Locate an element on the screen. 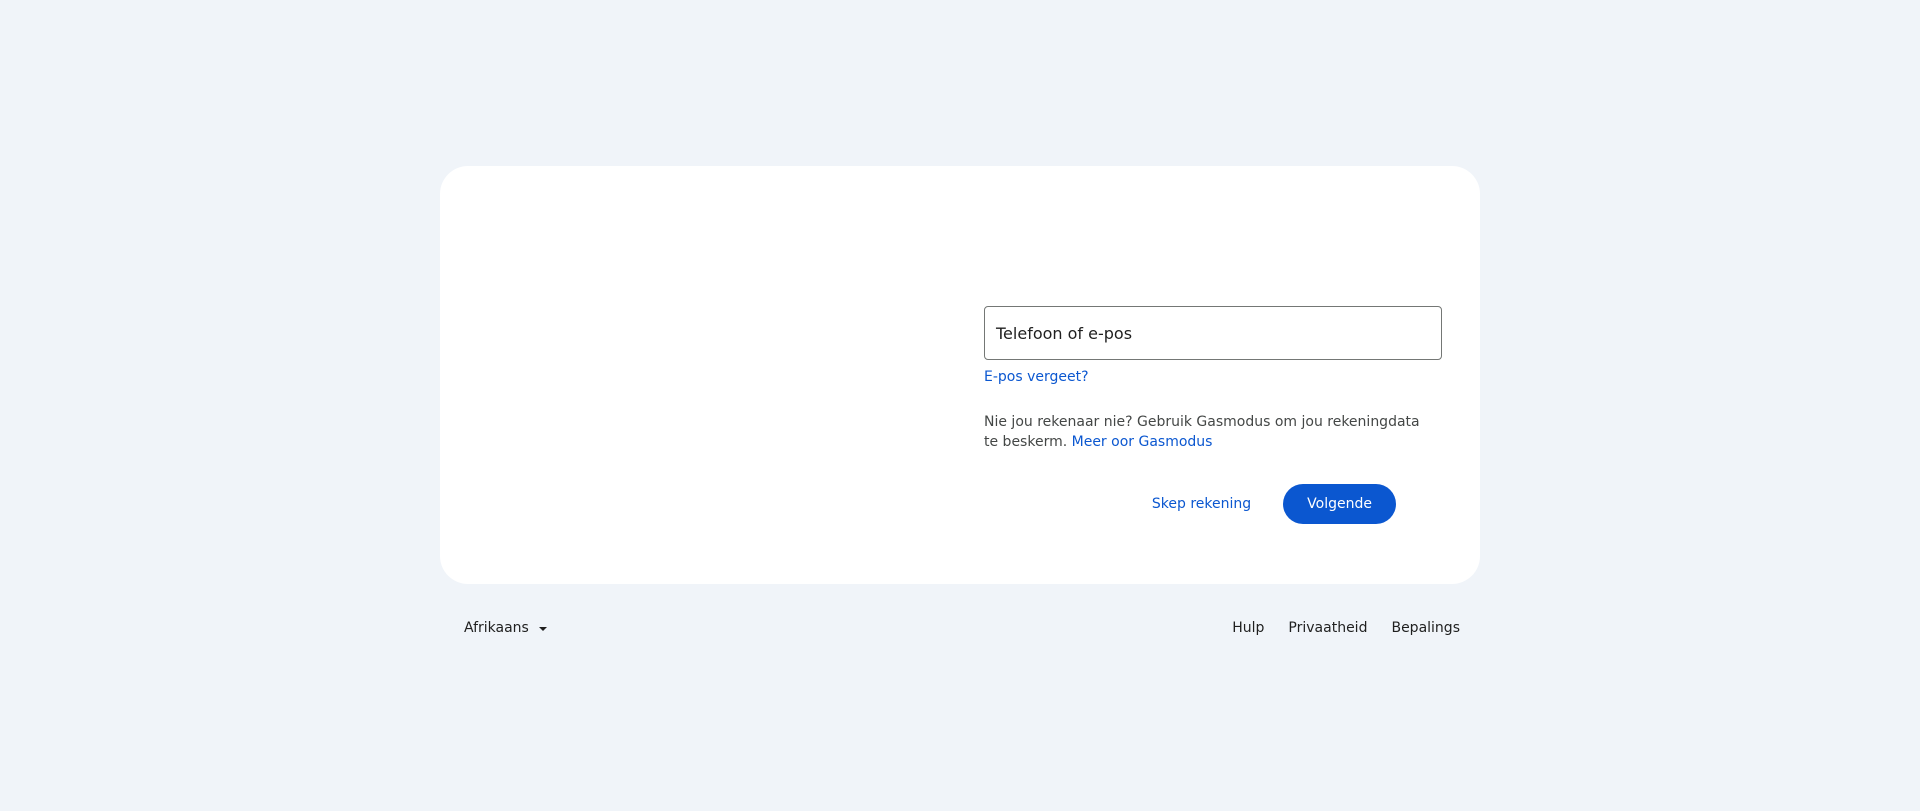  forgot-email-link: E-pos vergeet? is located at coordinates (1036, 377).